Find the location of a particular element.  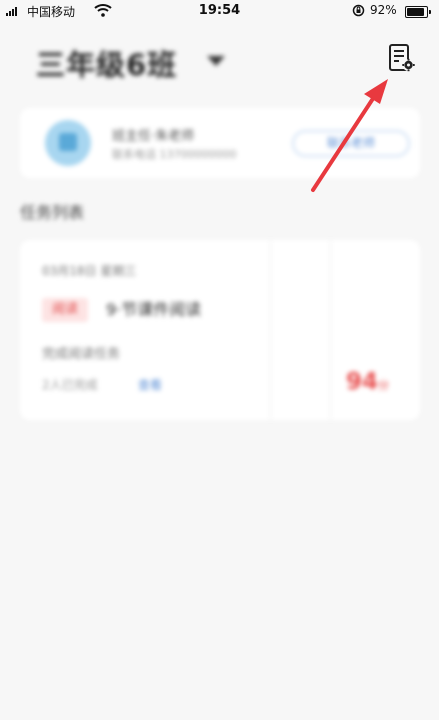

task-tag: 阅读 is located at coordinates (65, 310).